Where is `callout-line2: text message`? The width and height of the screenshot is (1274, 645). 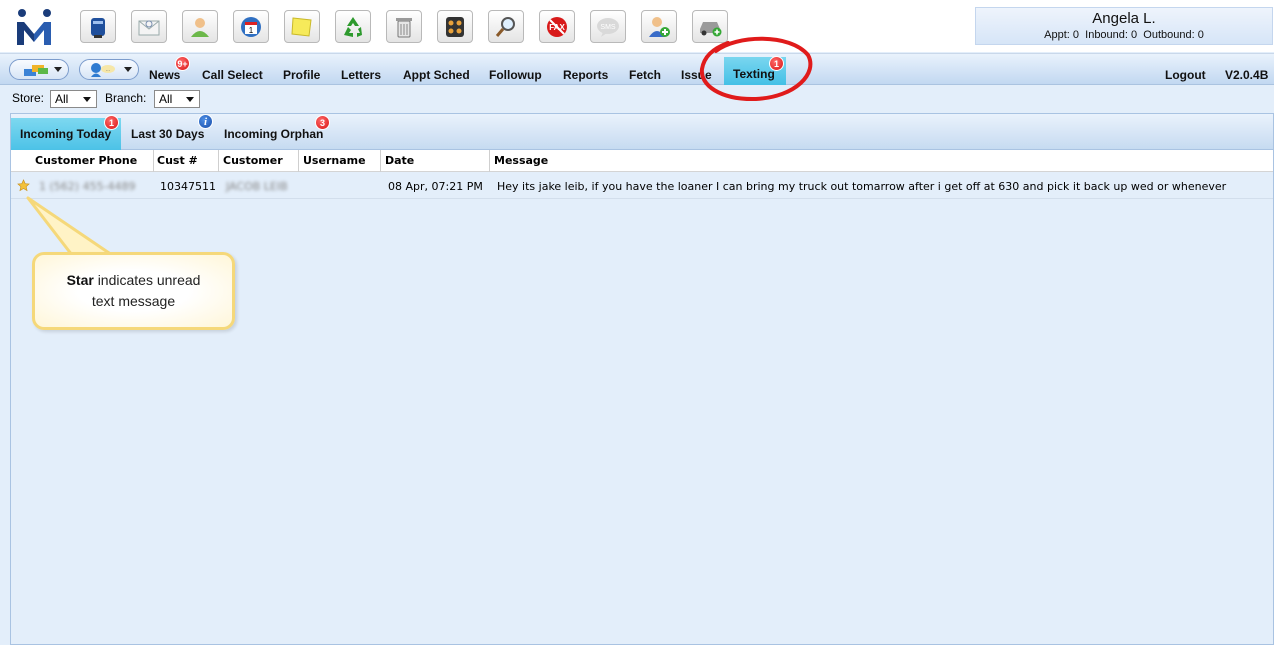 callout-line2: text message is located at coordinates (133, 301).